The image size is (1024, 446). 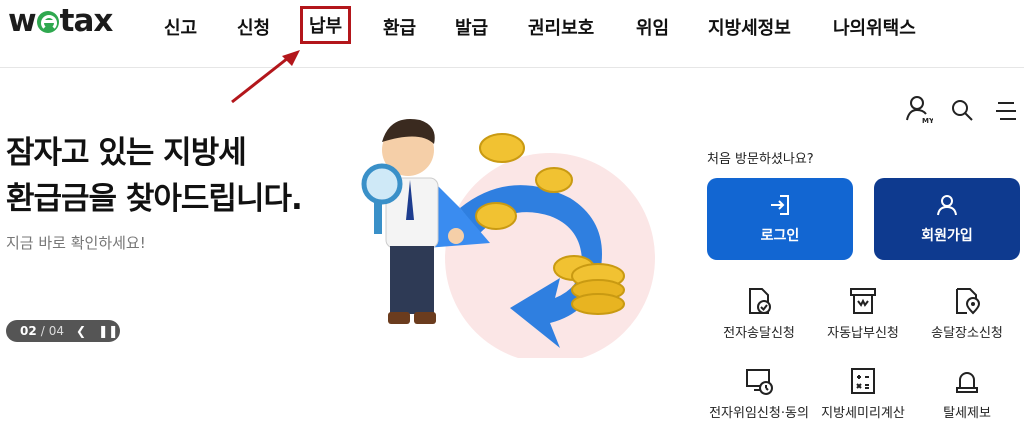 I want to click on quick-link-label: 지방세미리계산, so click(x=863, y=413).